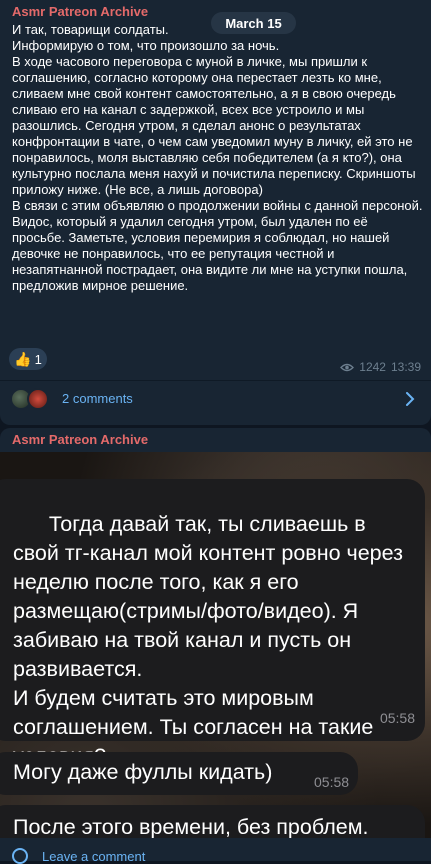 This screenshot has height=864, width=431. Describe the element at coordinates (405, 367) in the screenshot. I see `post-time: 13:39` at that location.